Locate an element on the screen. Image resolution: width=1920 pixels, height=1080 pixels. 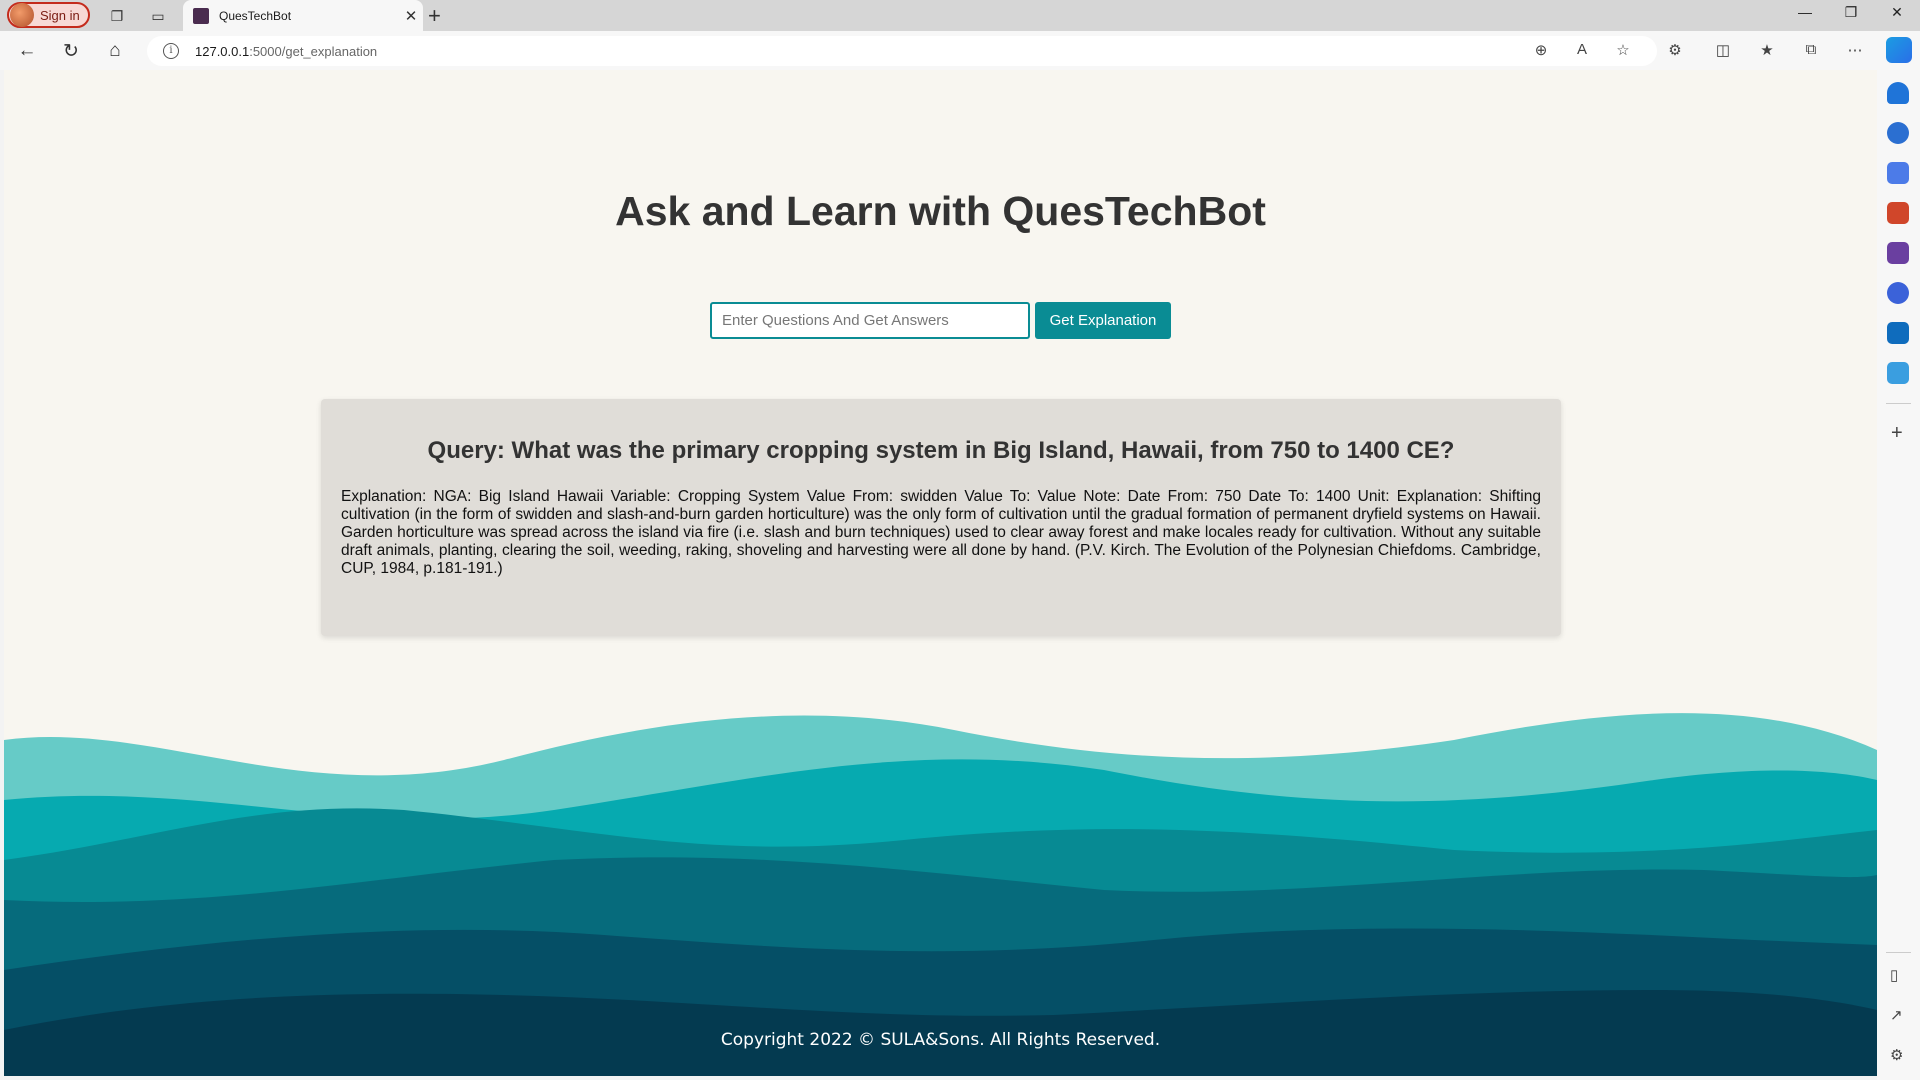
copilot-icon is located at coordinates (1899, 50).